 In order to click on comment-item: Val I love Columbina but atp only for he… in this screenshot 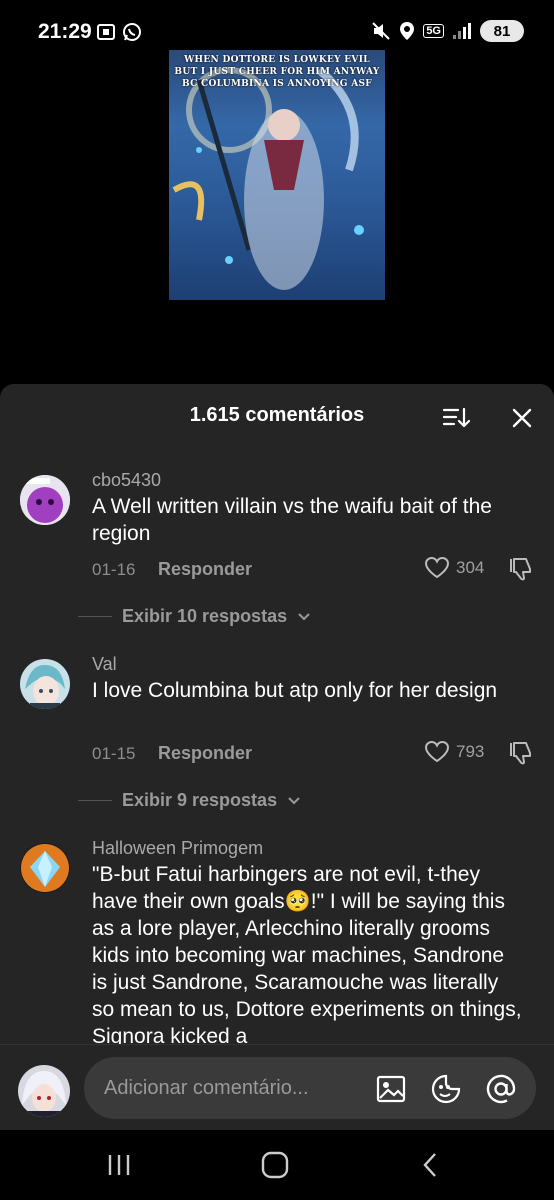, I will do `click(277, 734)`.